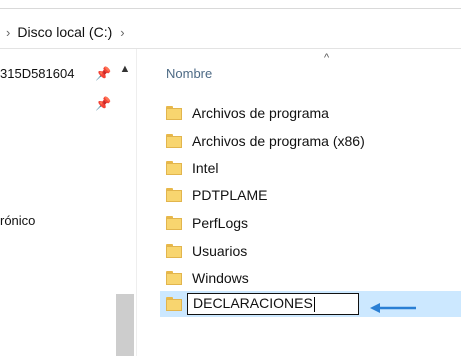  What do you see at coordinates (230, 4) in the screenshot?
I see `window-top-border` at bounding box center [230, 4].